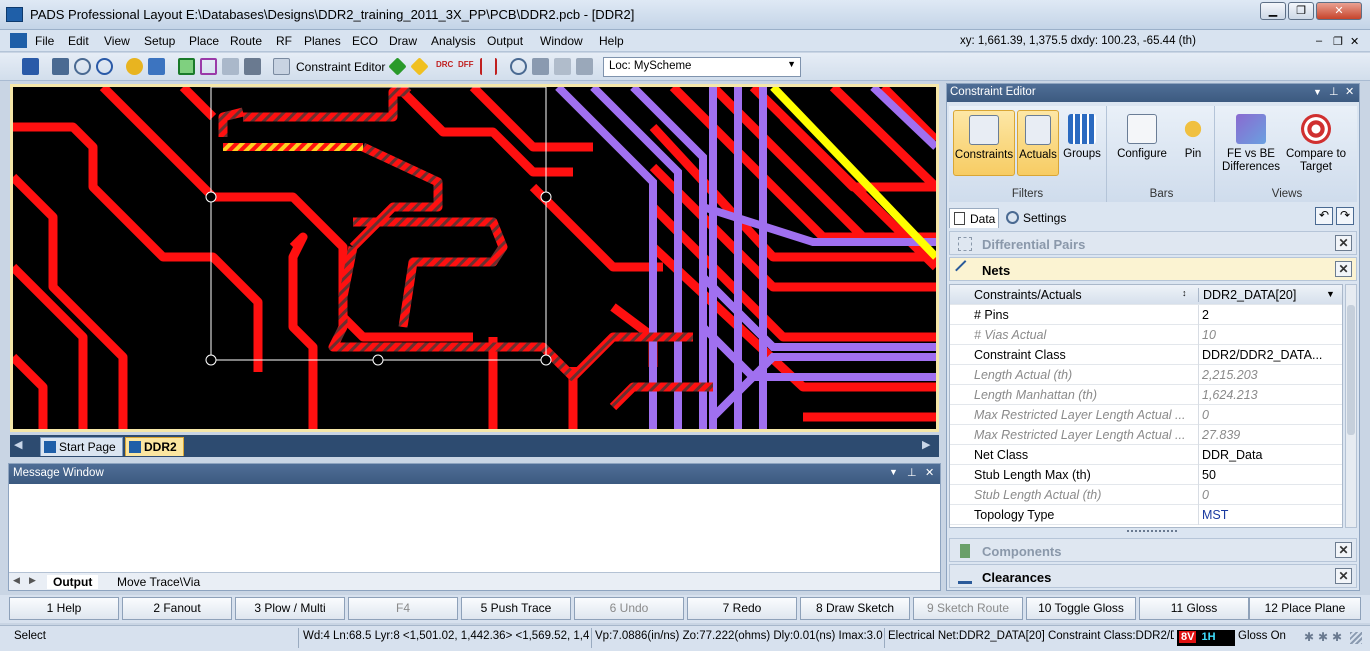  I want to click on dff-icon: DFF, so click(466, 64).